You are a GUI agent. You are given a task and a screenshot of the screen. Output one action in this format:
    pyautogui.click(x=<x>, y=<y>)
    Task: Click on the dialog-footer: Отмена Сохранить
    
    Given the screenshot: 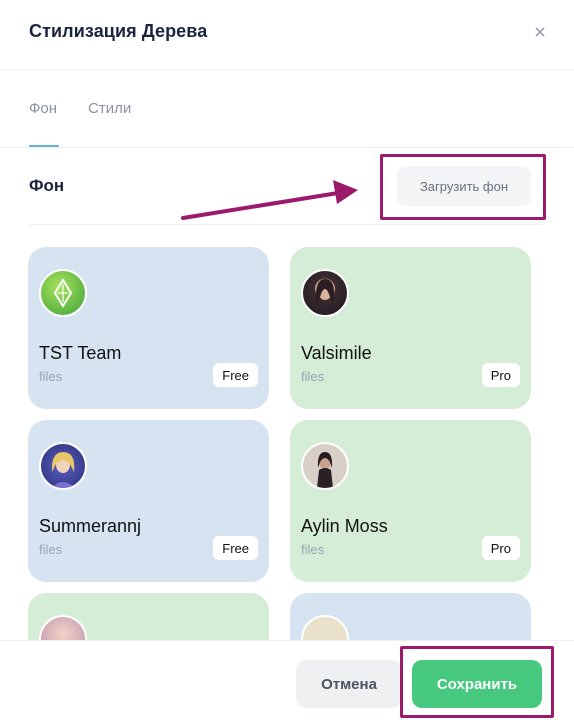 What is the action you would take?
    pyautogui.click(x=287, y=680)
    